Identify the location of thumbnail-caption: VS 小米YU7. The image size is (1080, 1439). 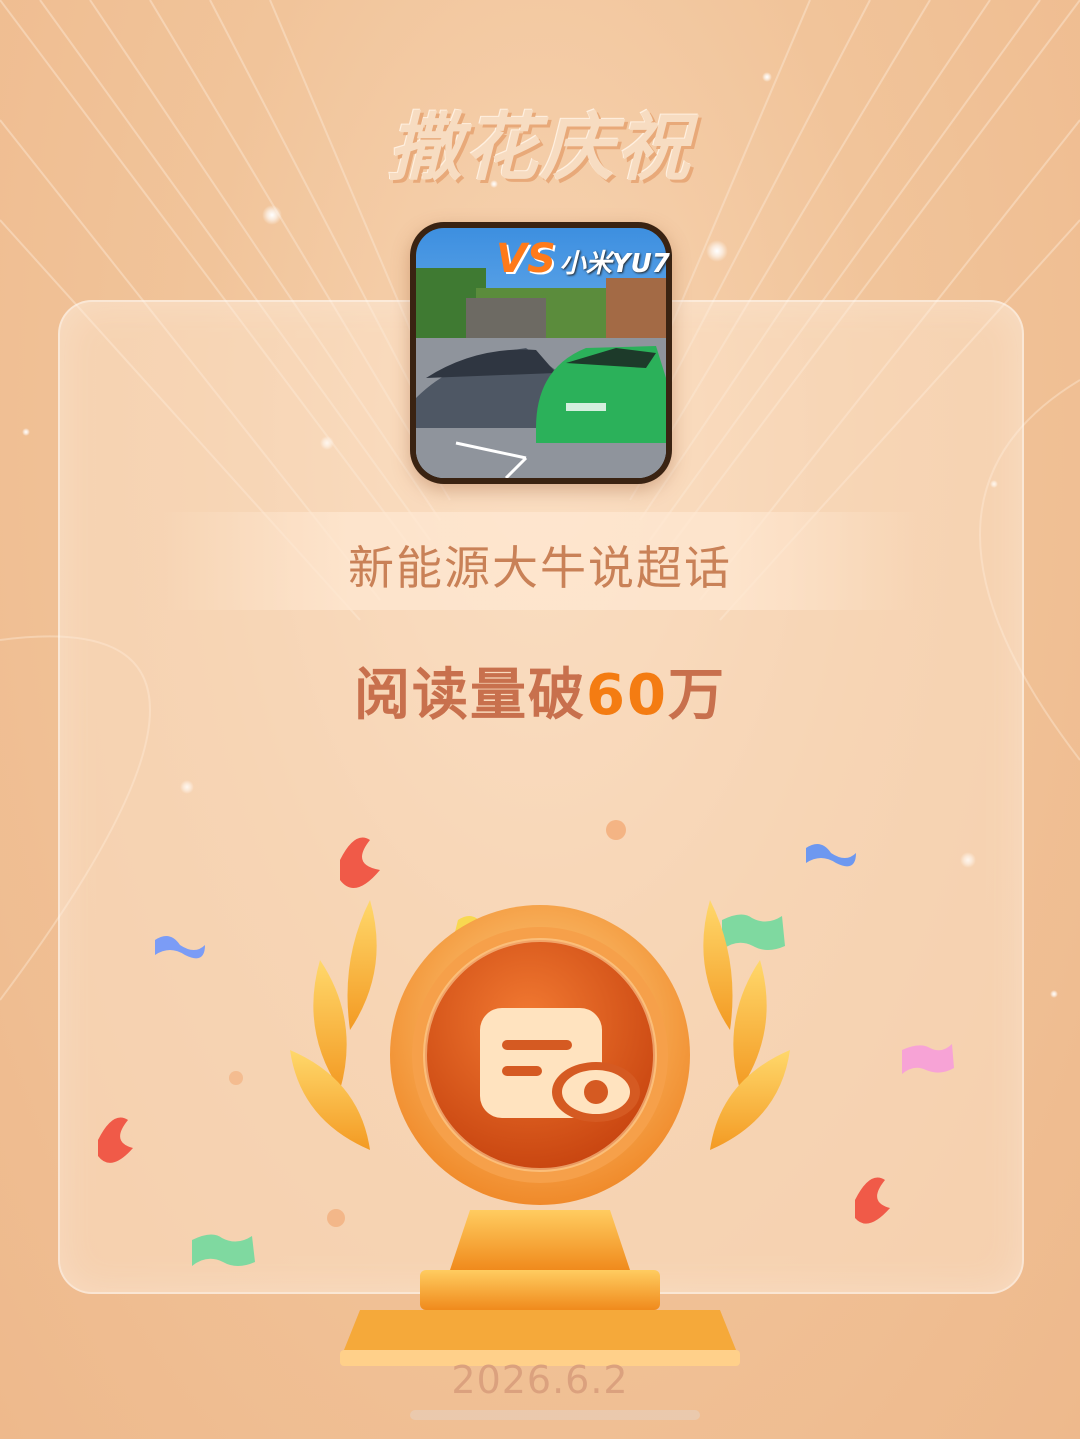
(583, 259).